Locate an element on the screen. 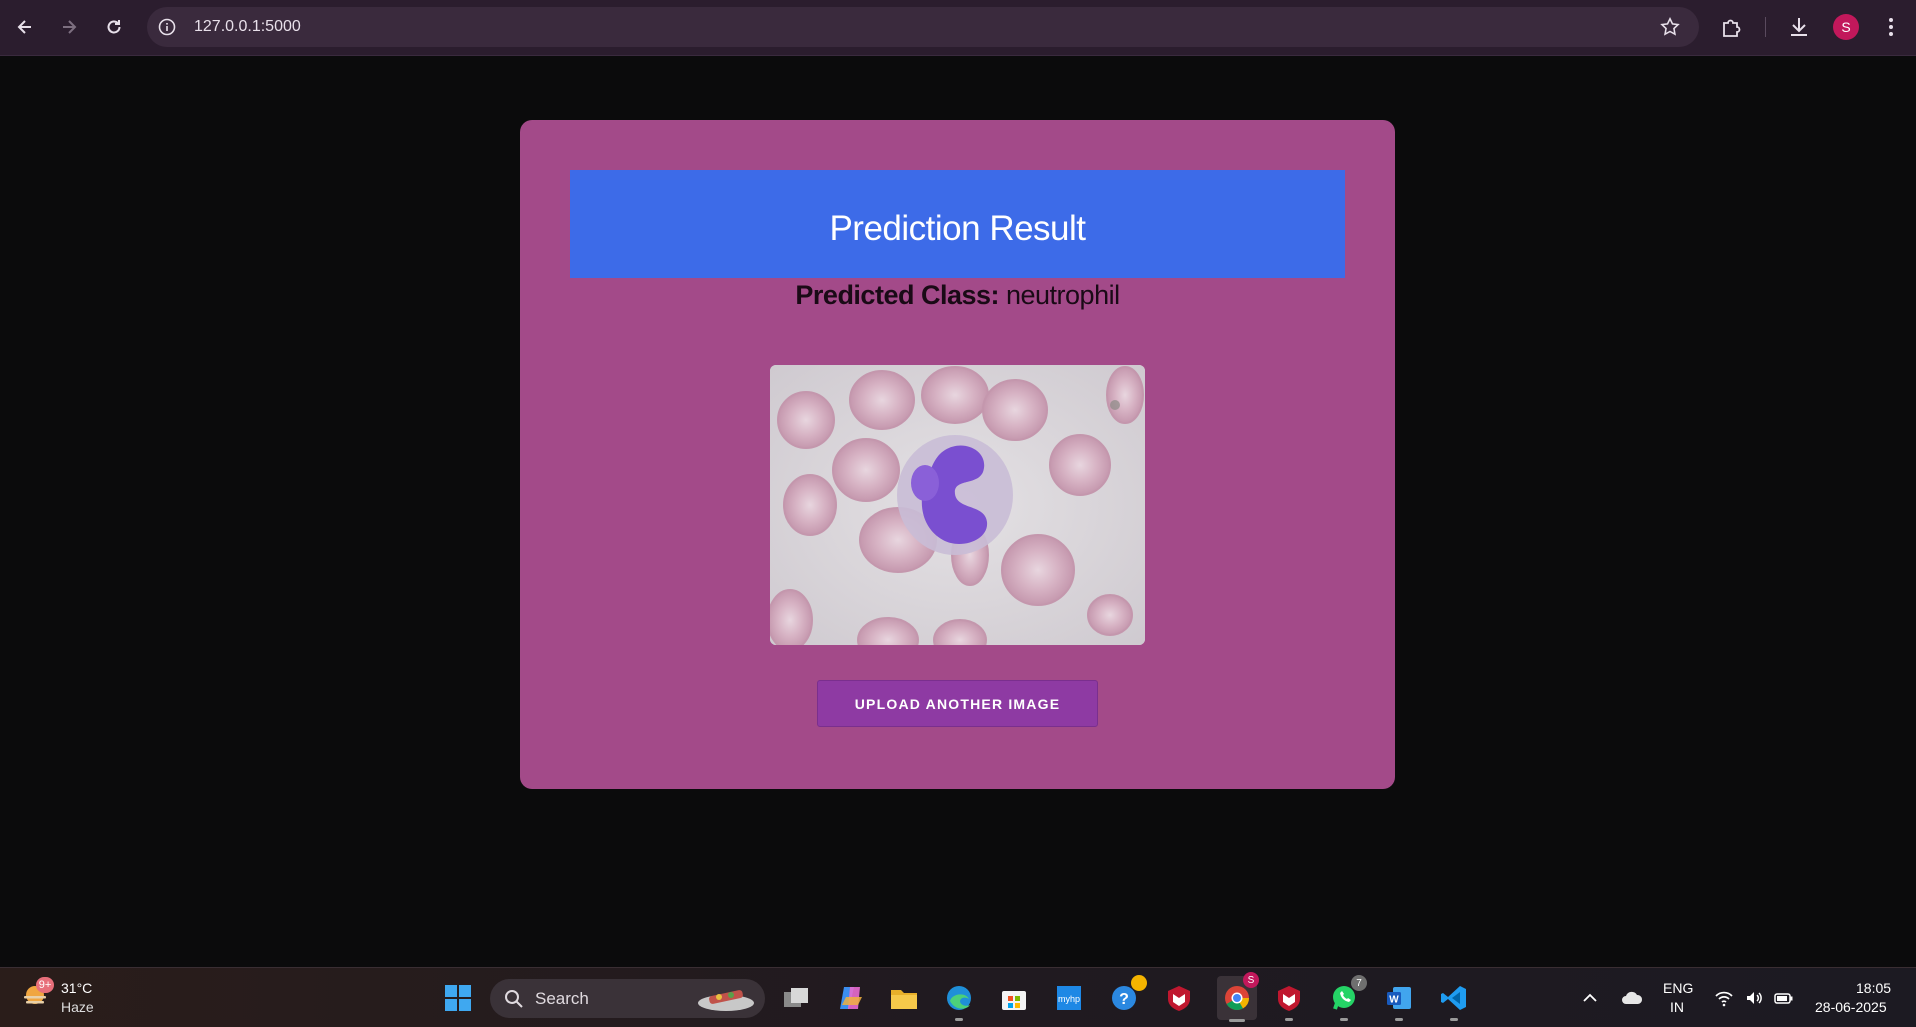  volume-icon is located at coordinates (1754, 998).